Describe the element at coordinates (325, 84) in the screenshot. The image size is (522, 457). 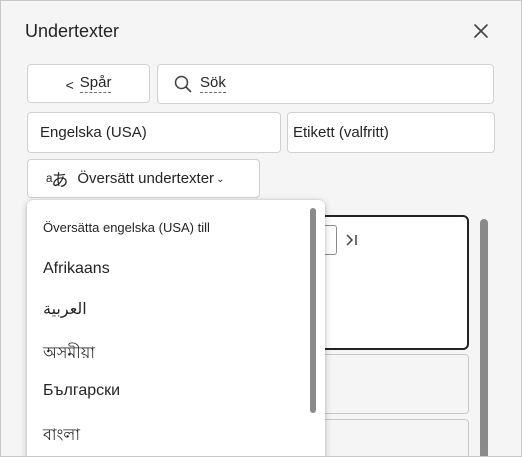
I see `search-input: Sök` at that location.